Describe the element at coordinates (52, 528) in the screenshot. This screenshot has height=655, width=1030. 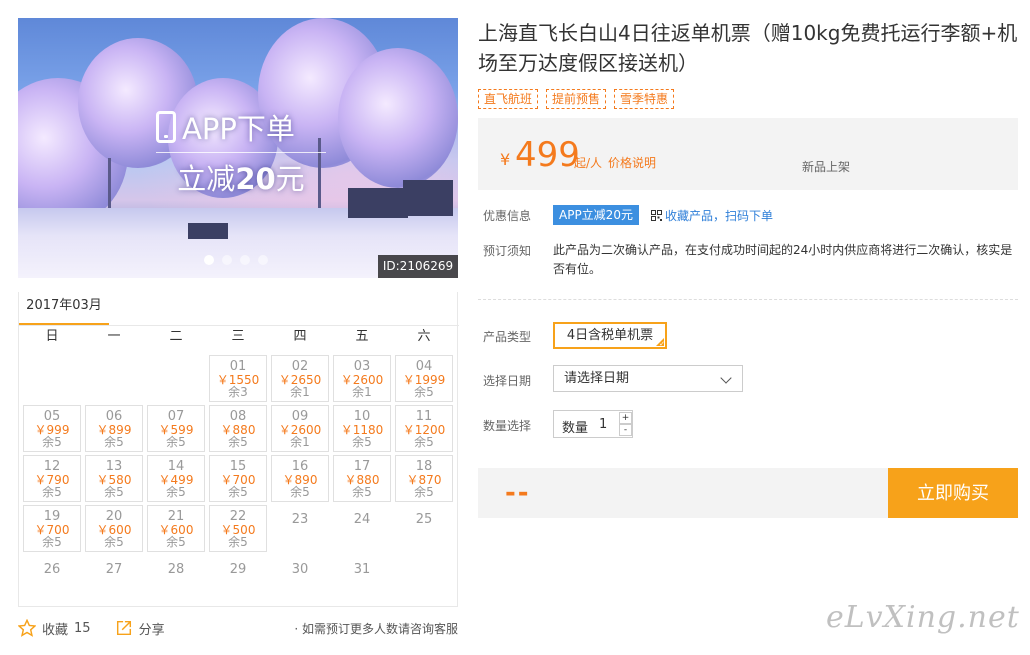
I see `calendar-day: 19 ￥700 余5` at that location.